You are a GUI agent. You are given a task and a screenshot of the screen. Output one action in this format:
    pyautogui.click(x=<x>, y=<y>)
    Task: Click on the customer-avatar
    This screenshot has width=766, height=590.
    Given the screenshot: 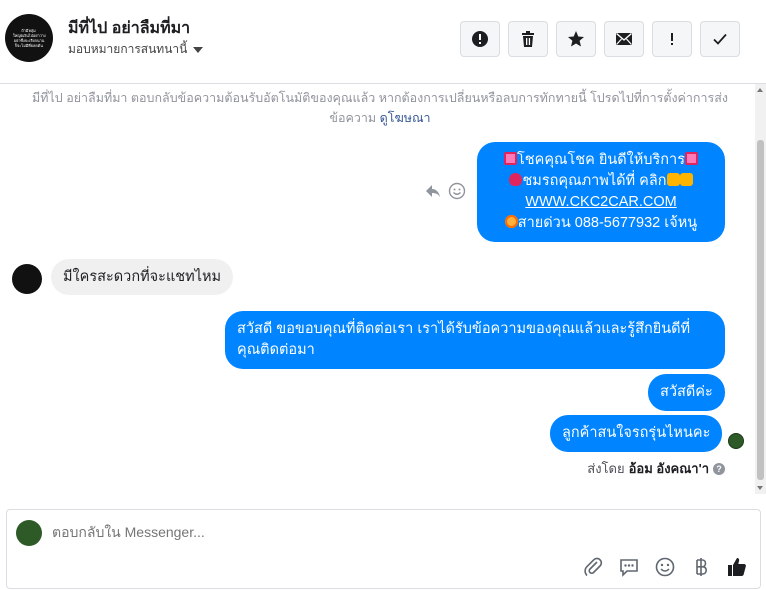 What is the action you would take?
    pyautogui.click(x=27, y=279)
    